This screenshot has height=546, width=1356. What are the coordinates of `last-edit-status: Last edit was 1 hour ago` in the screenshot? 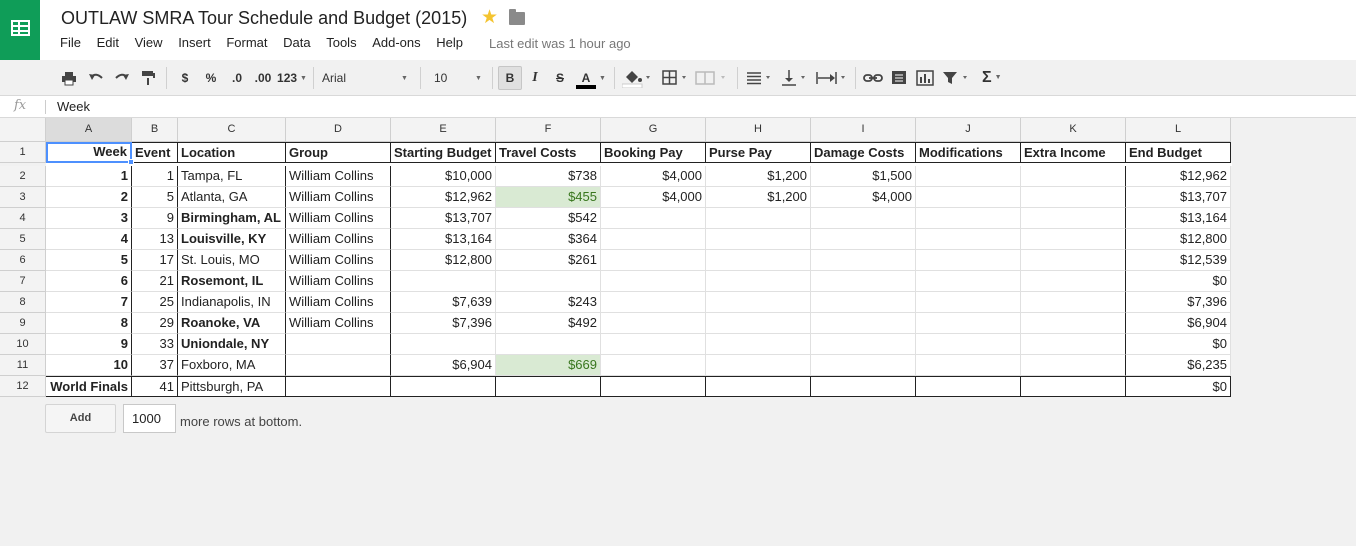 It's located at (560, 43).